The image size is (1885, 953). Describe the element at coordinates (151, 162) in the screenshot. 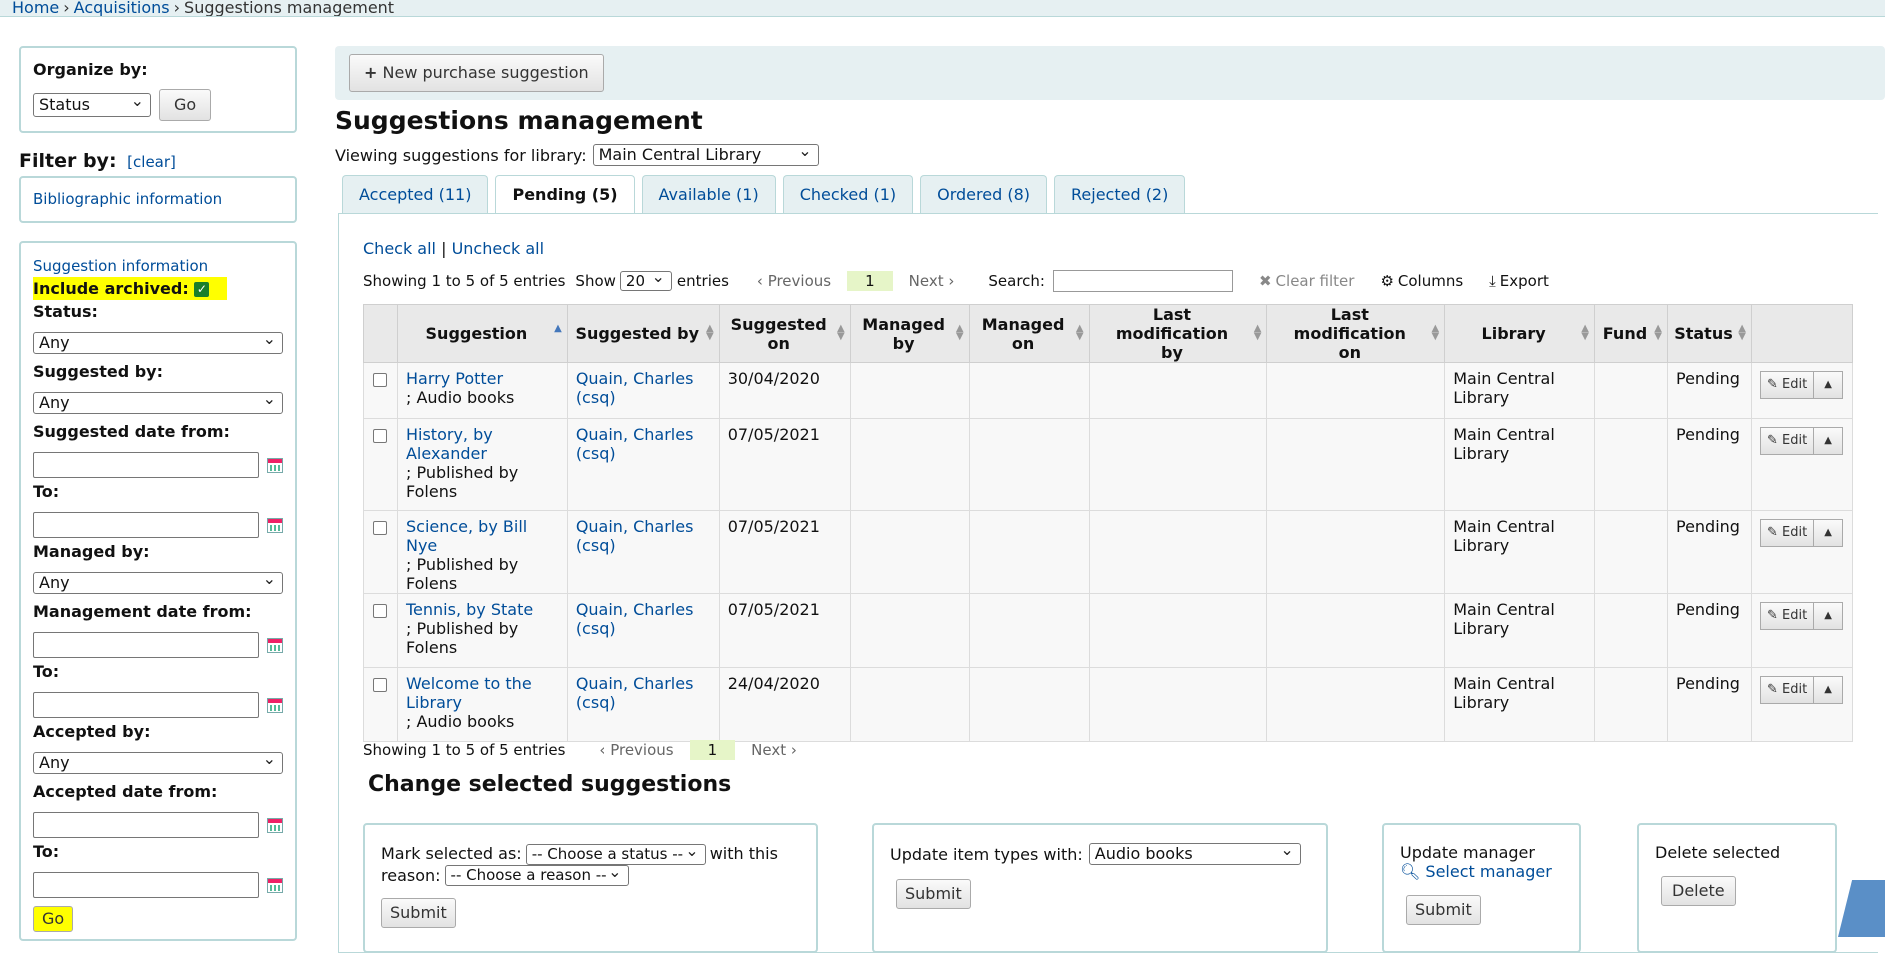

I see `clear-filters-link: [clear]` at that location.